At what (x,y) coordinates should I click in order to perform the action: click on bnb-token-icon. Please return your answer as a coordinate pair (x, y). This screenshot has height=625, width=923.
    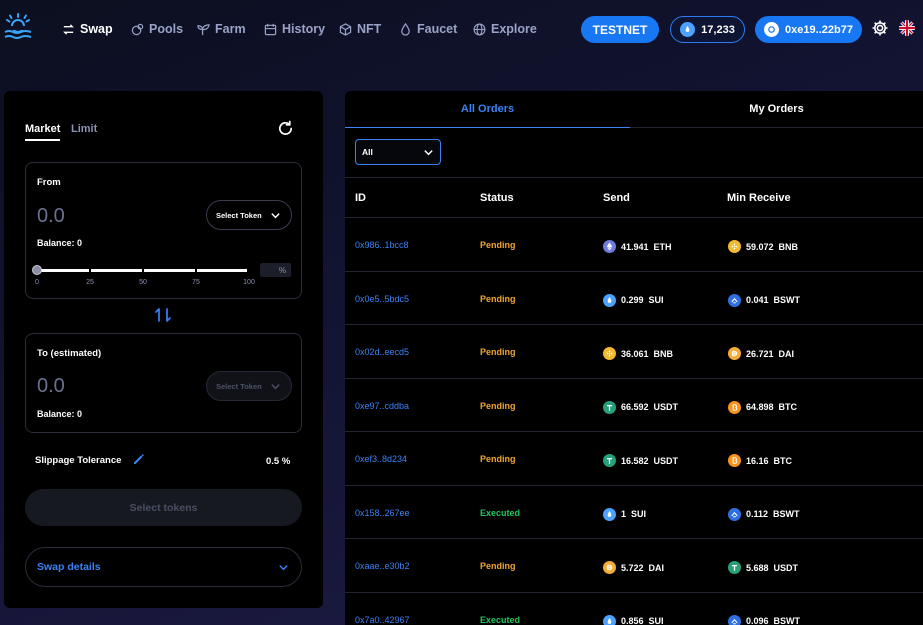
    Looking at the image, I should click on (734, 246).